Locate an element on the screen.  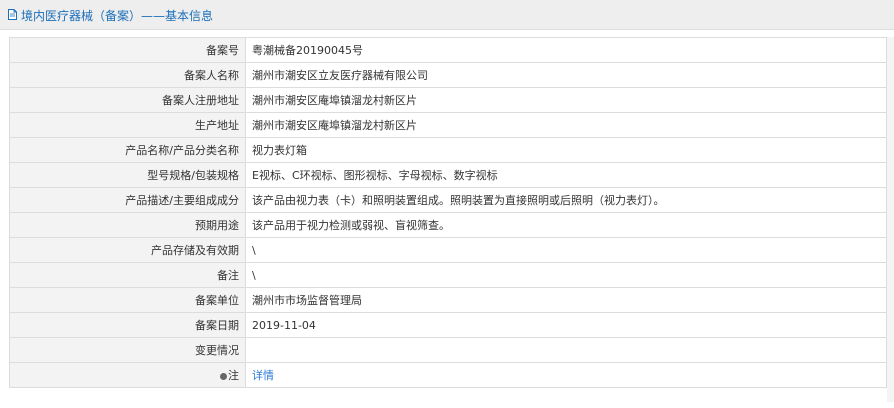
field-value: 该产品由视力表（卡）和照明装置组成。照明装置为直接照明或后照明（视力表灯）。 is located at coordinates (566, 200).